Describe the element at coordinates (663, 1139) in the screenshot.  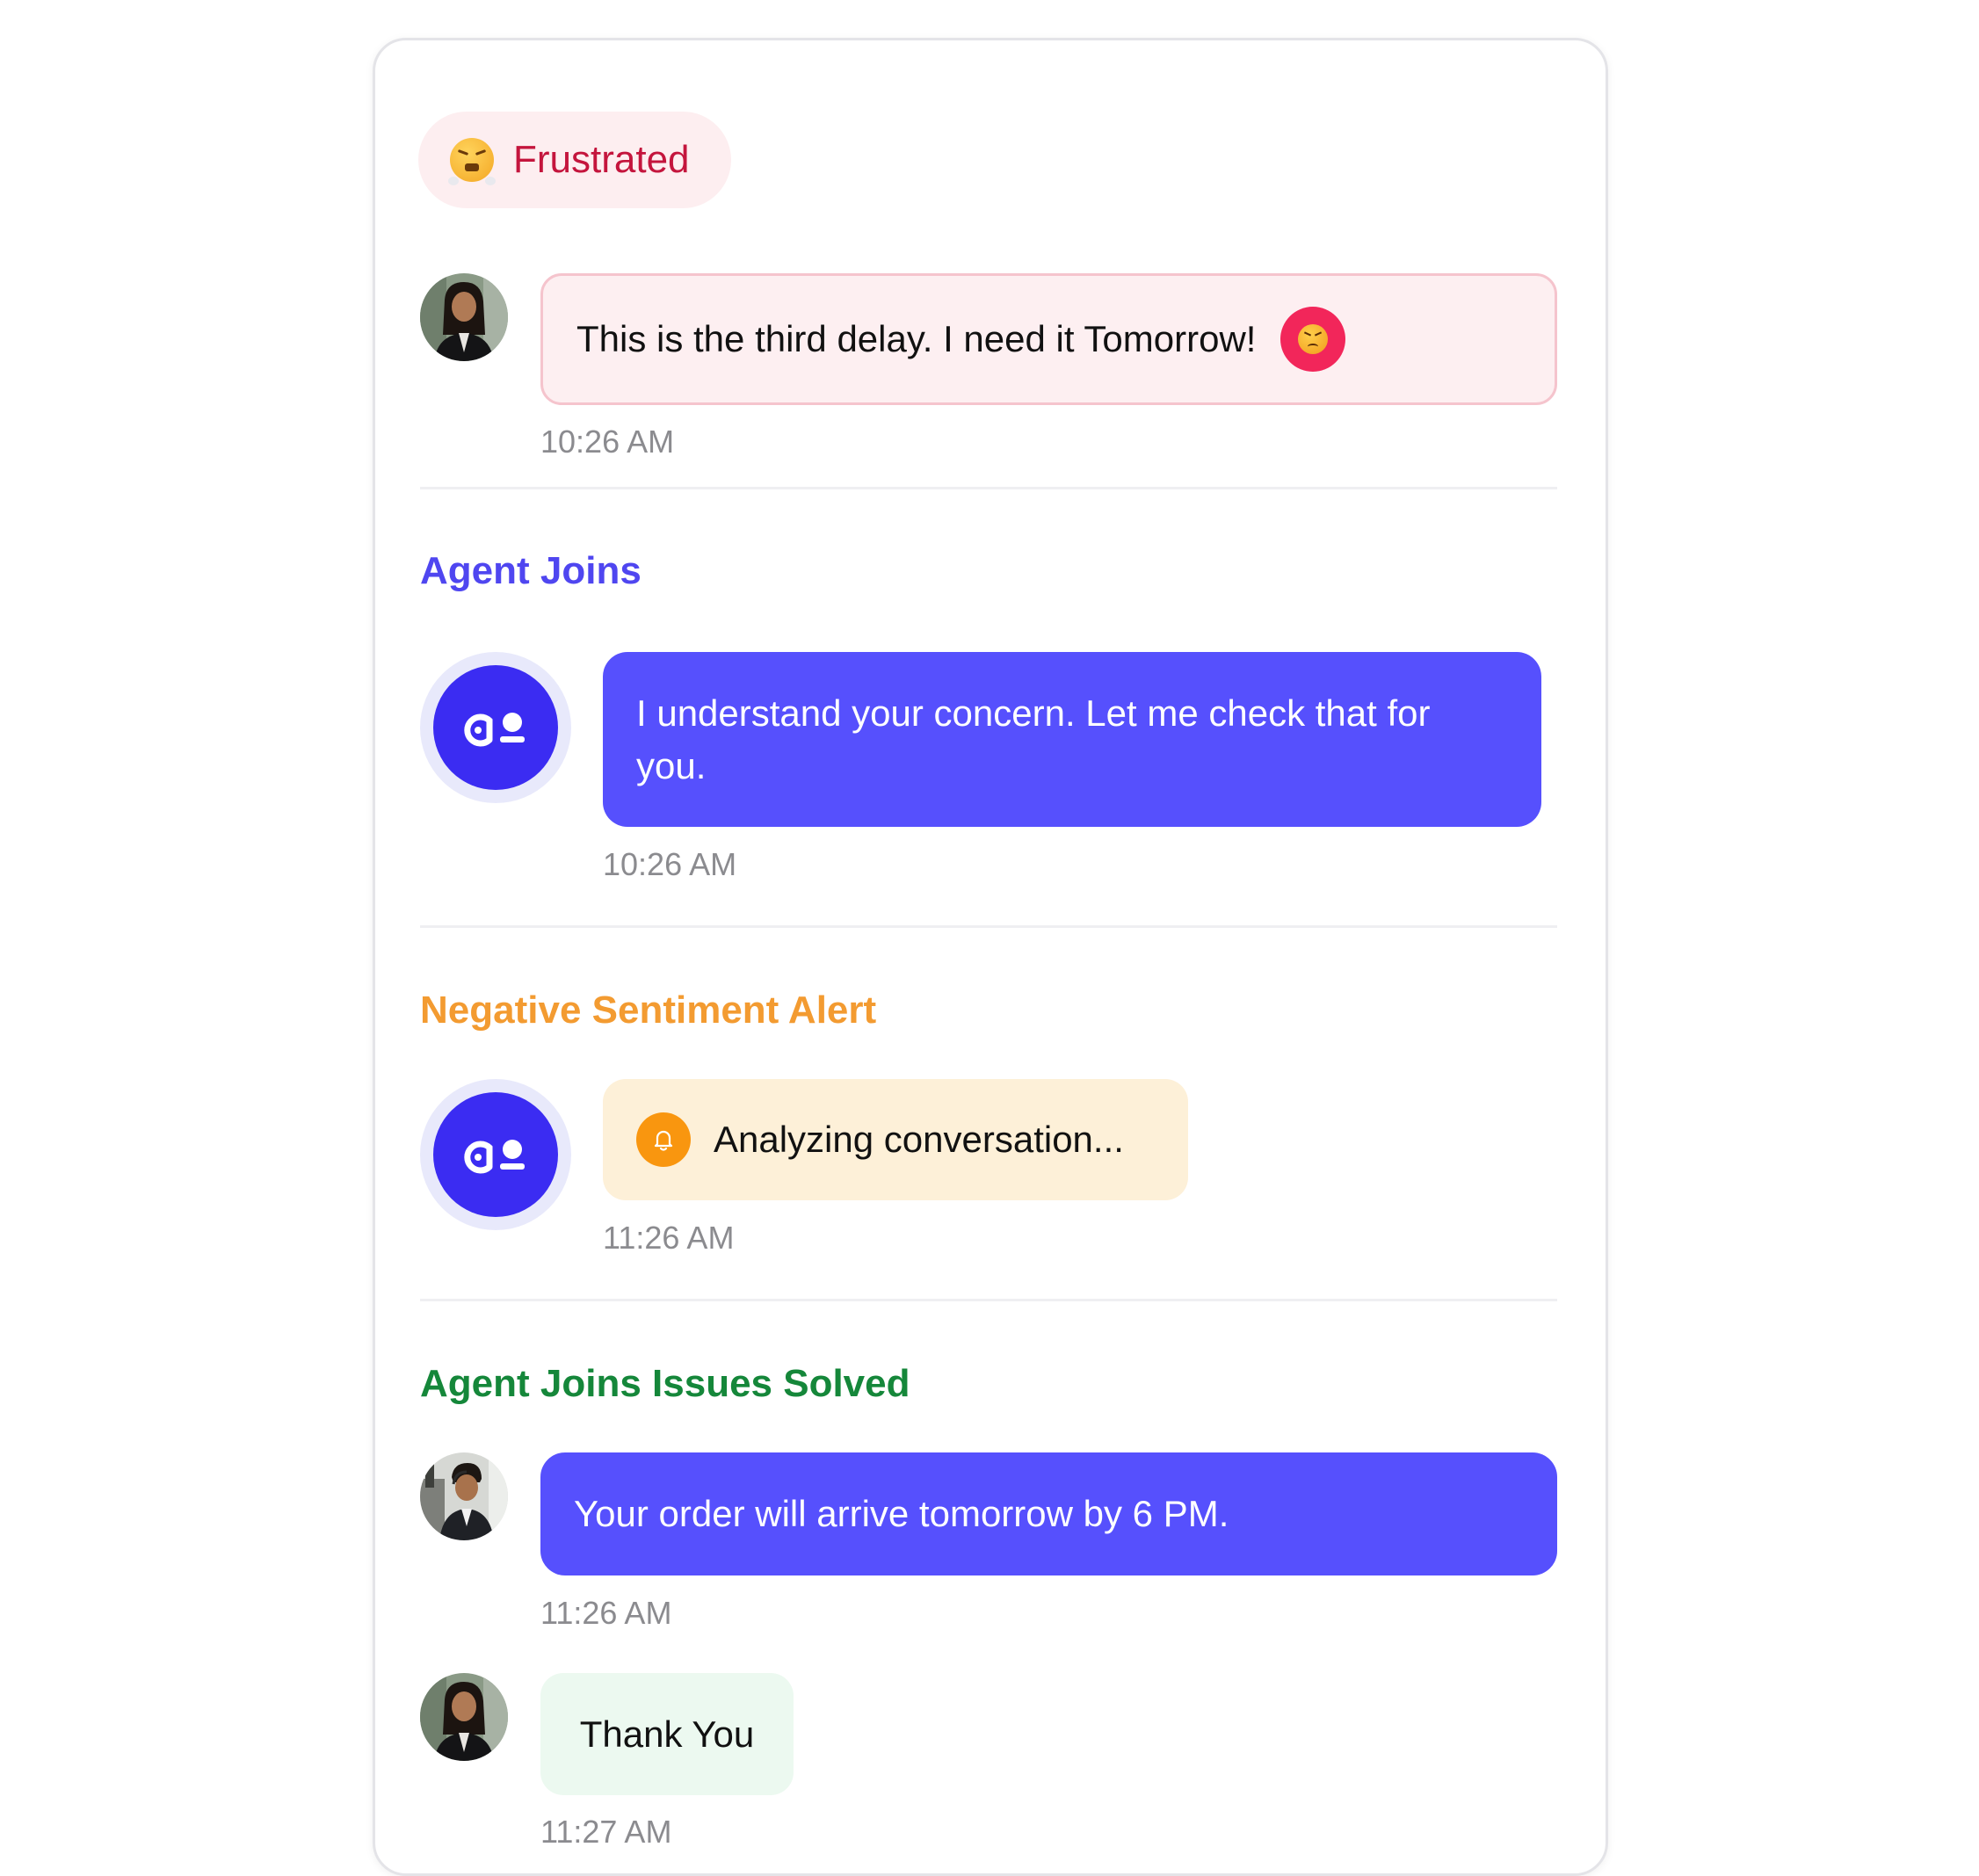
I see `bell-icon` at that location.